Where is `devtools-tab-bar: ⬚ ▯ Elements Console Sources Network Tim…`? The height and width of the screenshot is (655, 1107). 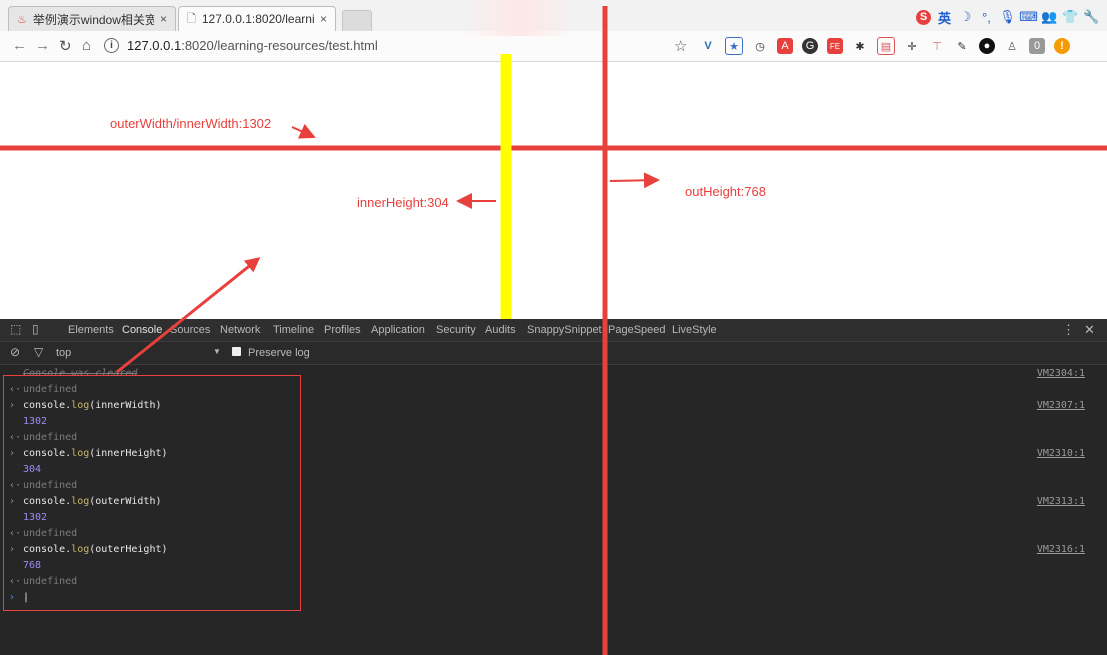 devtools-tab-bar: ⬚ ▯ Elements Console Sources Network Tim… is located at coordinates (553, 330).